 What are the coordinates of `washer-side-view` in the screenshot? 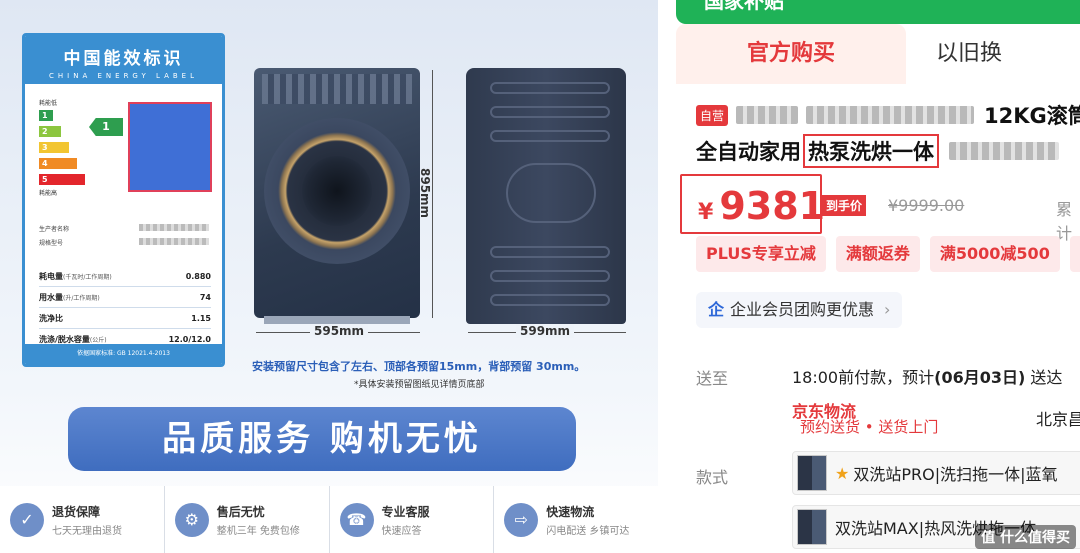 It's located at (546, 196).